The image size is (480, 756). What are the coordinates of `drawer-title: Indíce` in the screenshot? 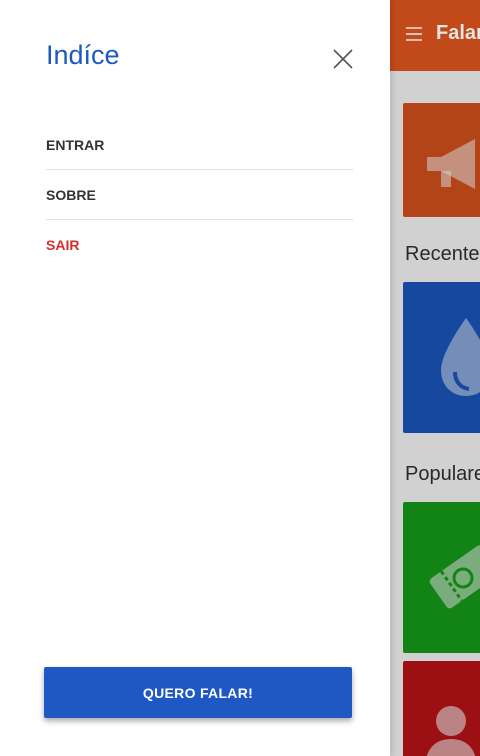 It's located at (83, 55).